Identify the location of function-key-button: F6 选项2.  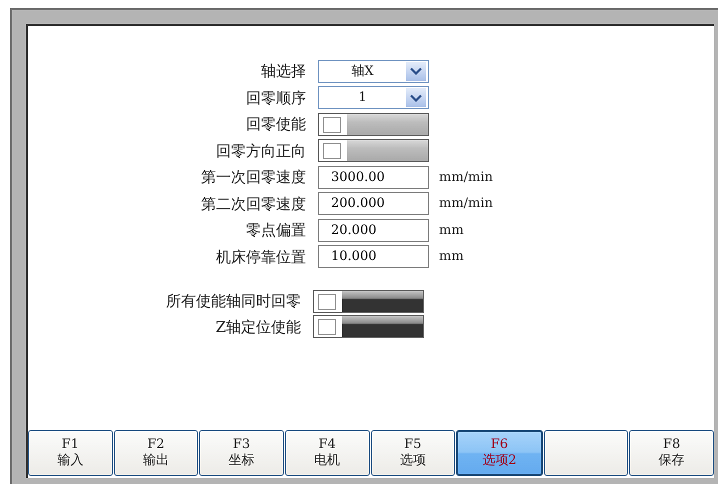
(499, 453).